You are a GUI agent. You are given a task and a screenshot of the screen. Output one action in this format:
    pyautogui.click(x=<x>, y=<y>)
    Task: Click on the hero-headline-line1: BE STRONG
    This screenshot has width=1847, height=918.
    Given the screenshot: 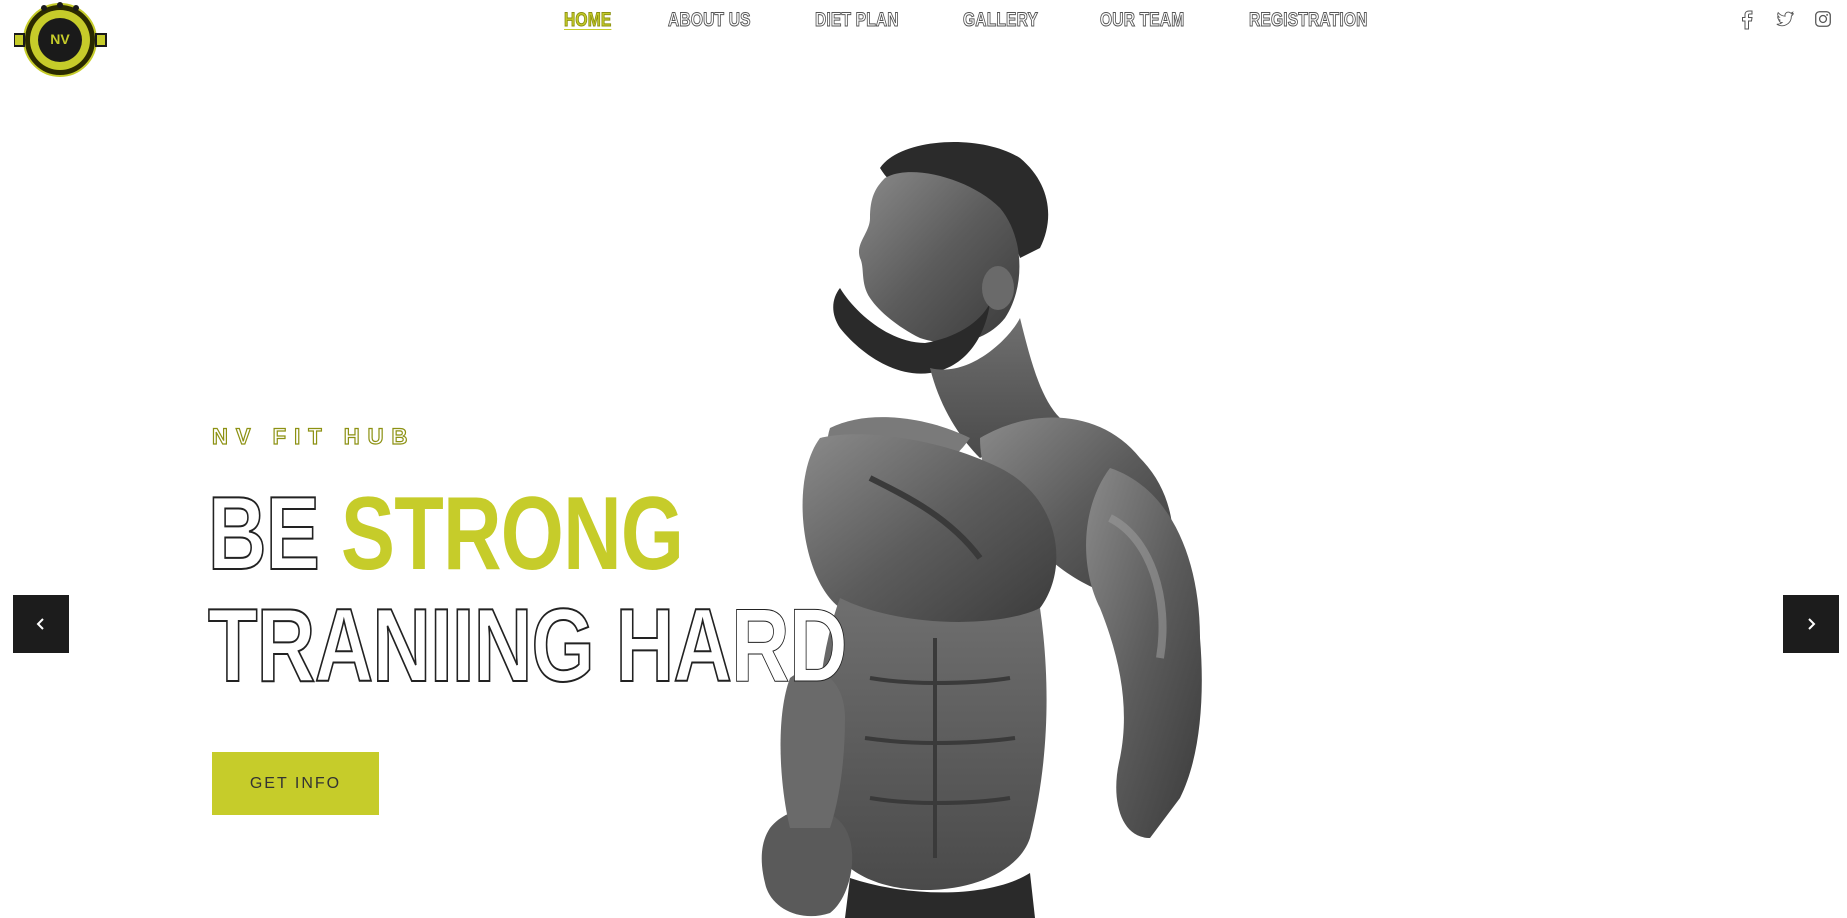 What is the action you would take?
    pyautogui.click(x=527, y=534)
    